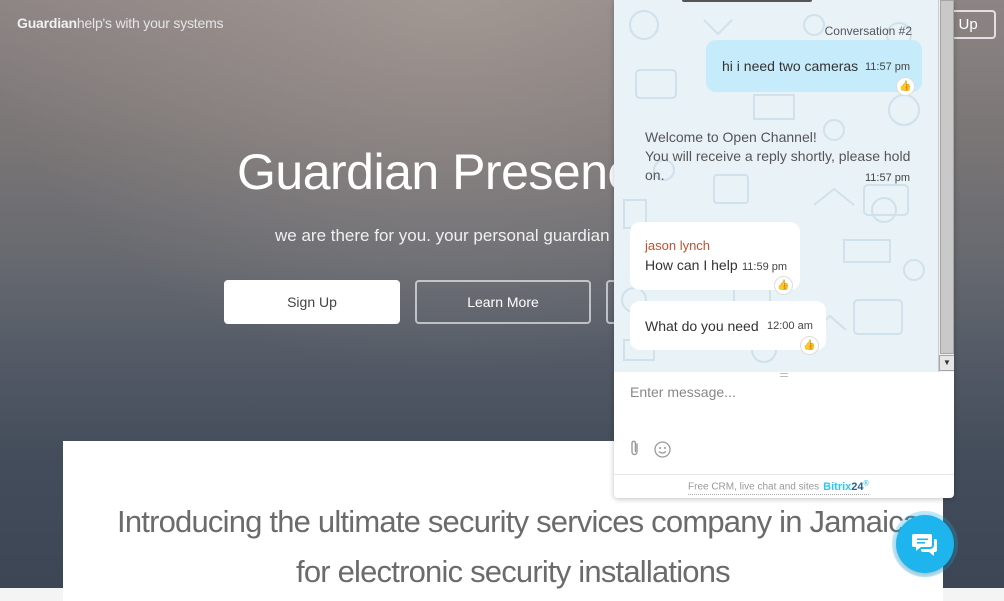  What do you see at coordinates (846, 486) in the screenshot?
I see `bitrix24-logo: Bitrix24®` at bounding box center [846, 486].